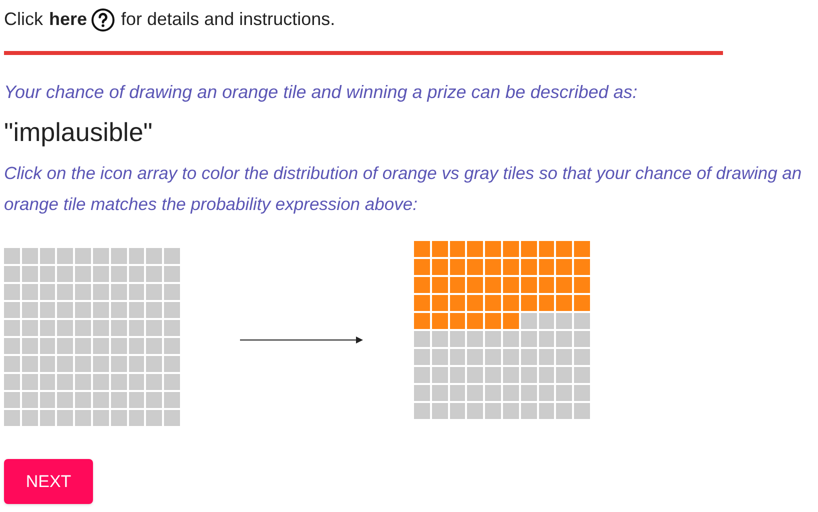  I want to click on next-button: NEXT, so click(48, 481).